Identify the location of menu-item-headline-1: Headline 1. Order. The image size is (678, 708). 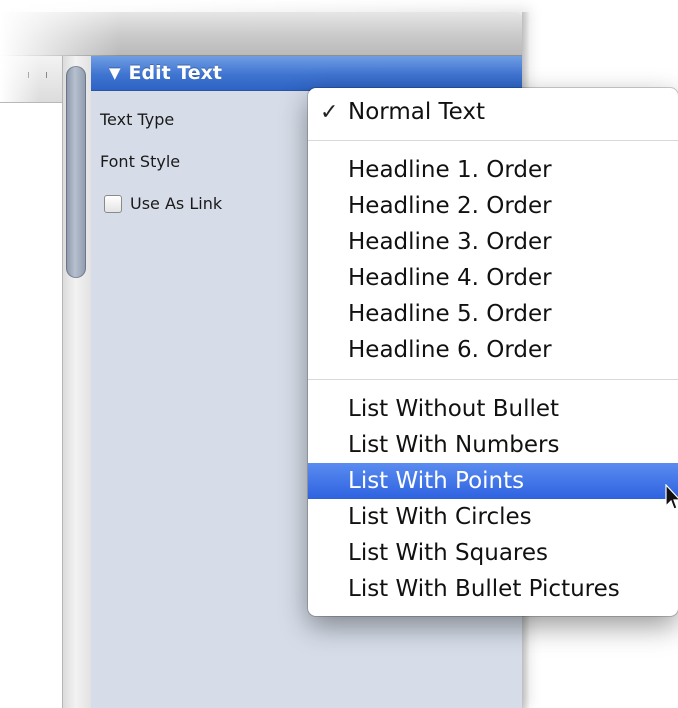
(493, 170).